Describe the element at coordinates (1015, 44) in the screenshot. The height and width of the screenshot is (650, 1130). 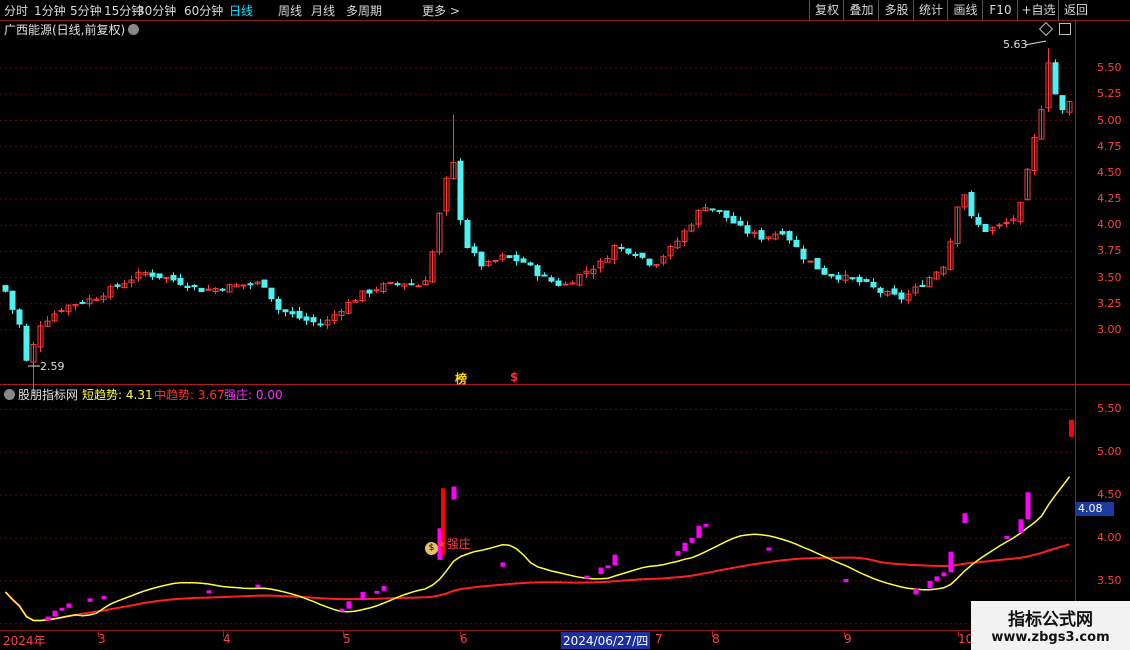
I see `high-price-label: 5.63` at that location.